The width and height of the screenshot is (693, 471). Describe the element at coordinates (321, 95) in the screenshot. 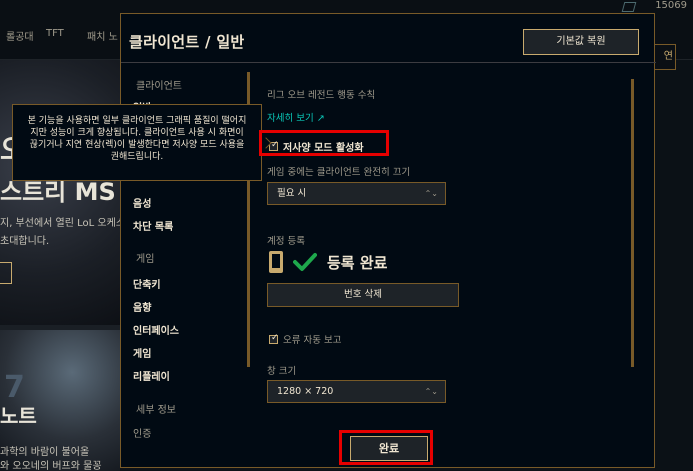

I see `conduct-label: 리그 오브 레전드 행동 수칙` at that location.